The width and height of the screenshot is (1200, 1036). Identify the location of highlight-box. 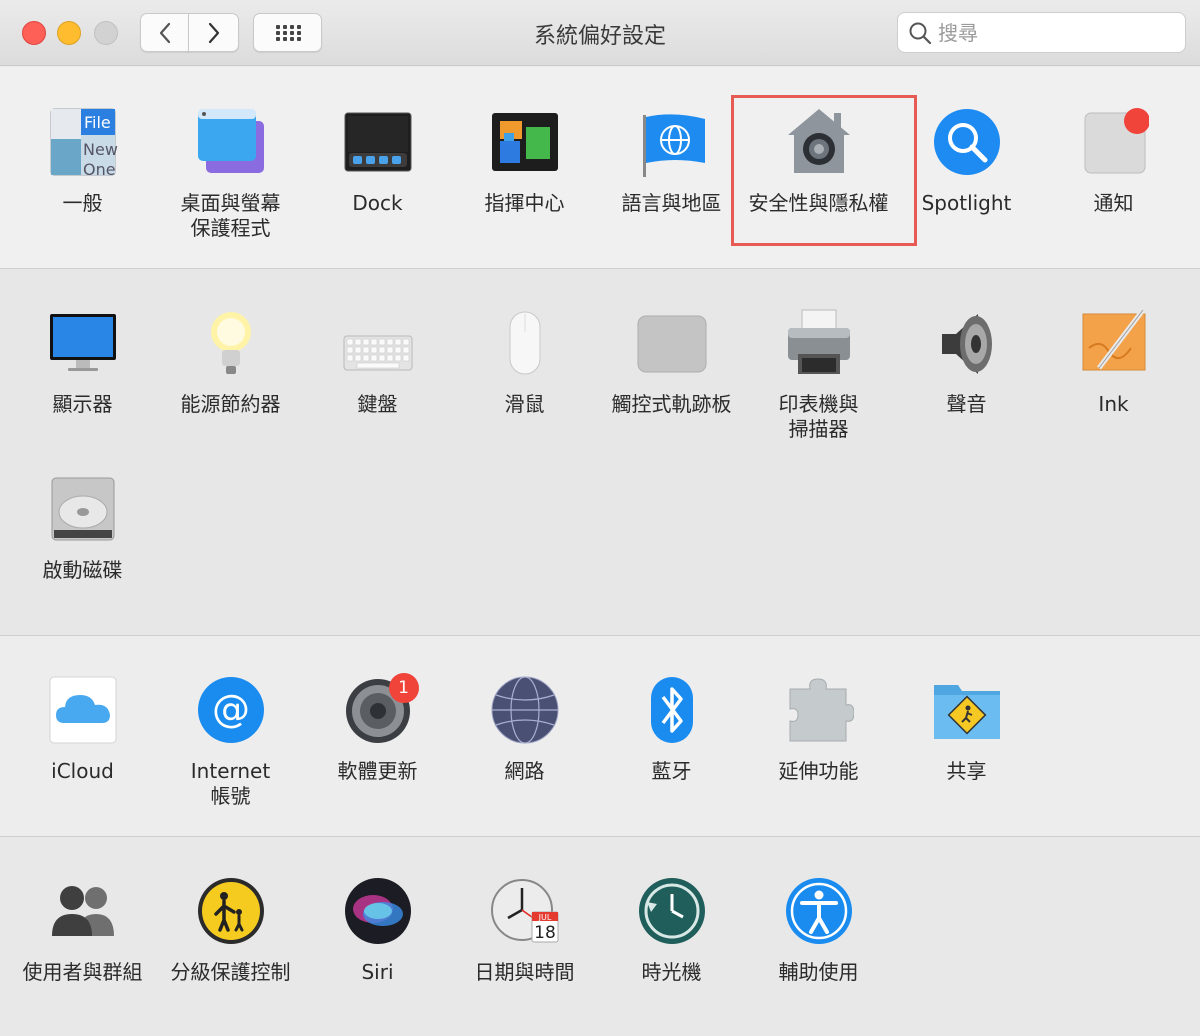
(824, 170).